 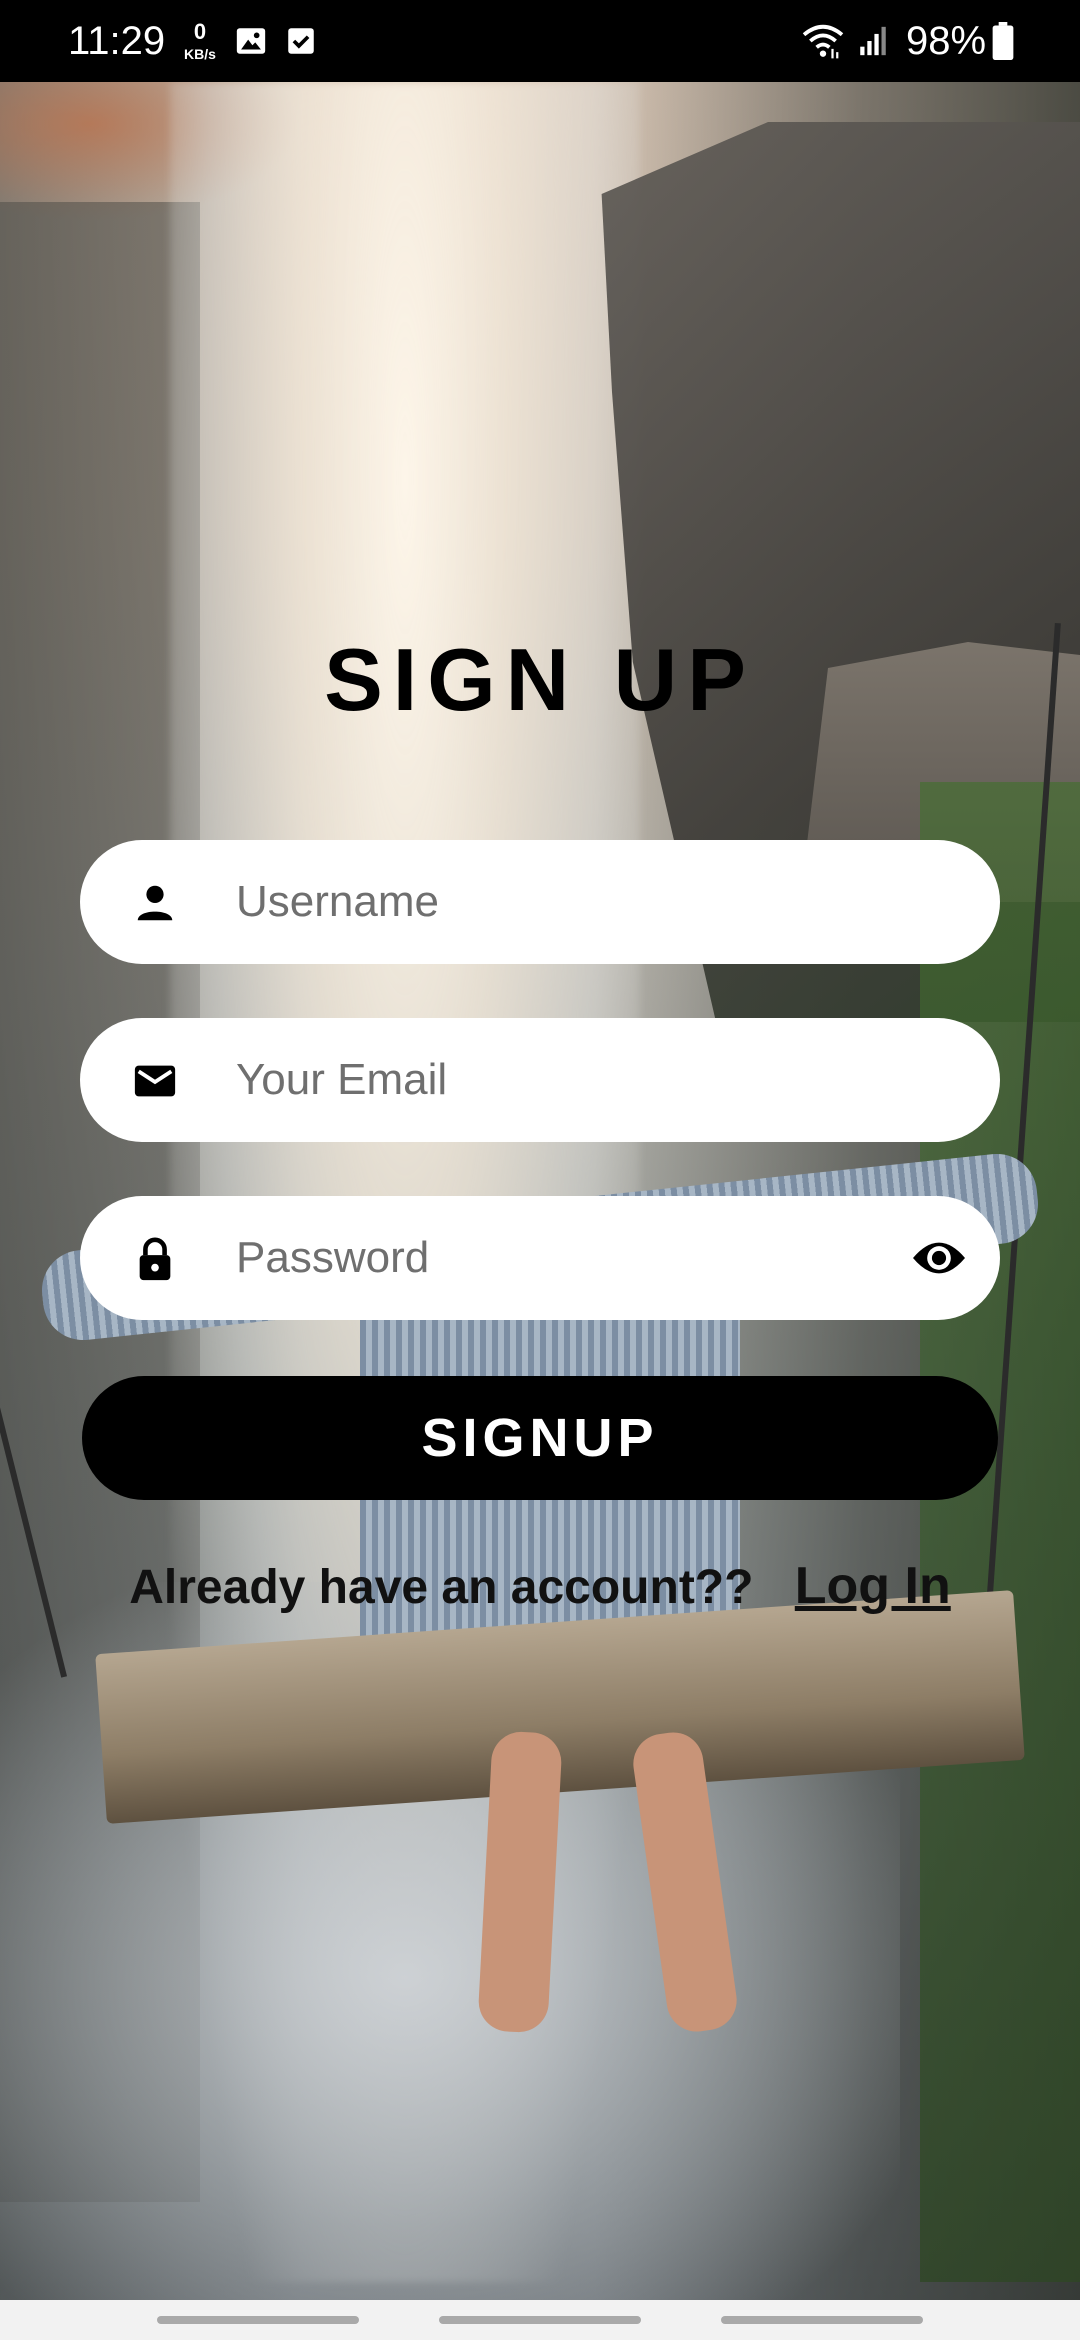 I want to click on username-field, so click(x=540, y=902).